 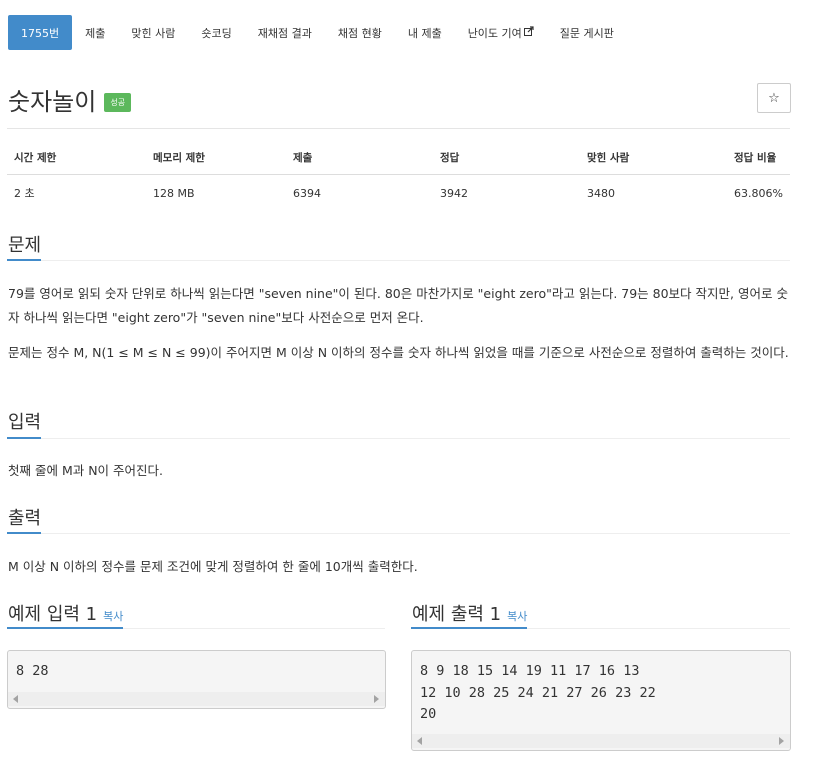 I want to click on section-title-description: 문제, so click(x=25, y=245).